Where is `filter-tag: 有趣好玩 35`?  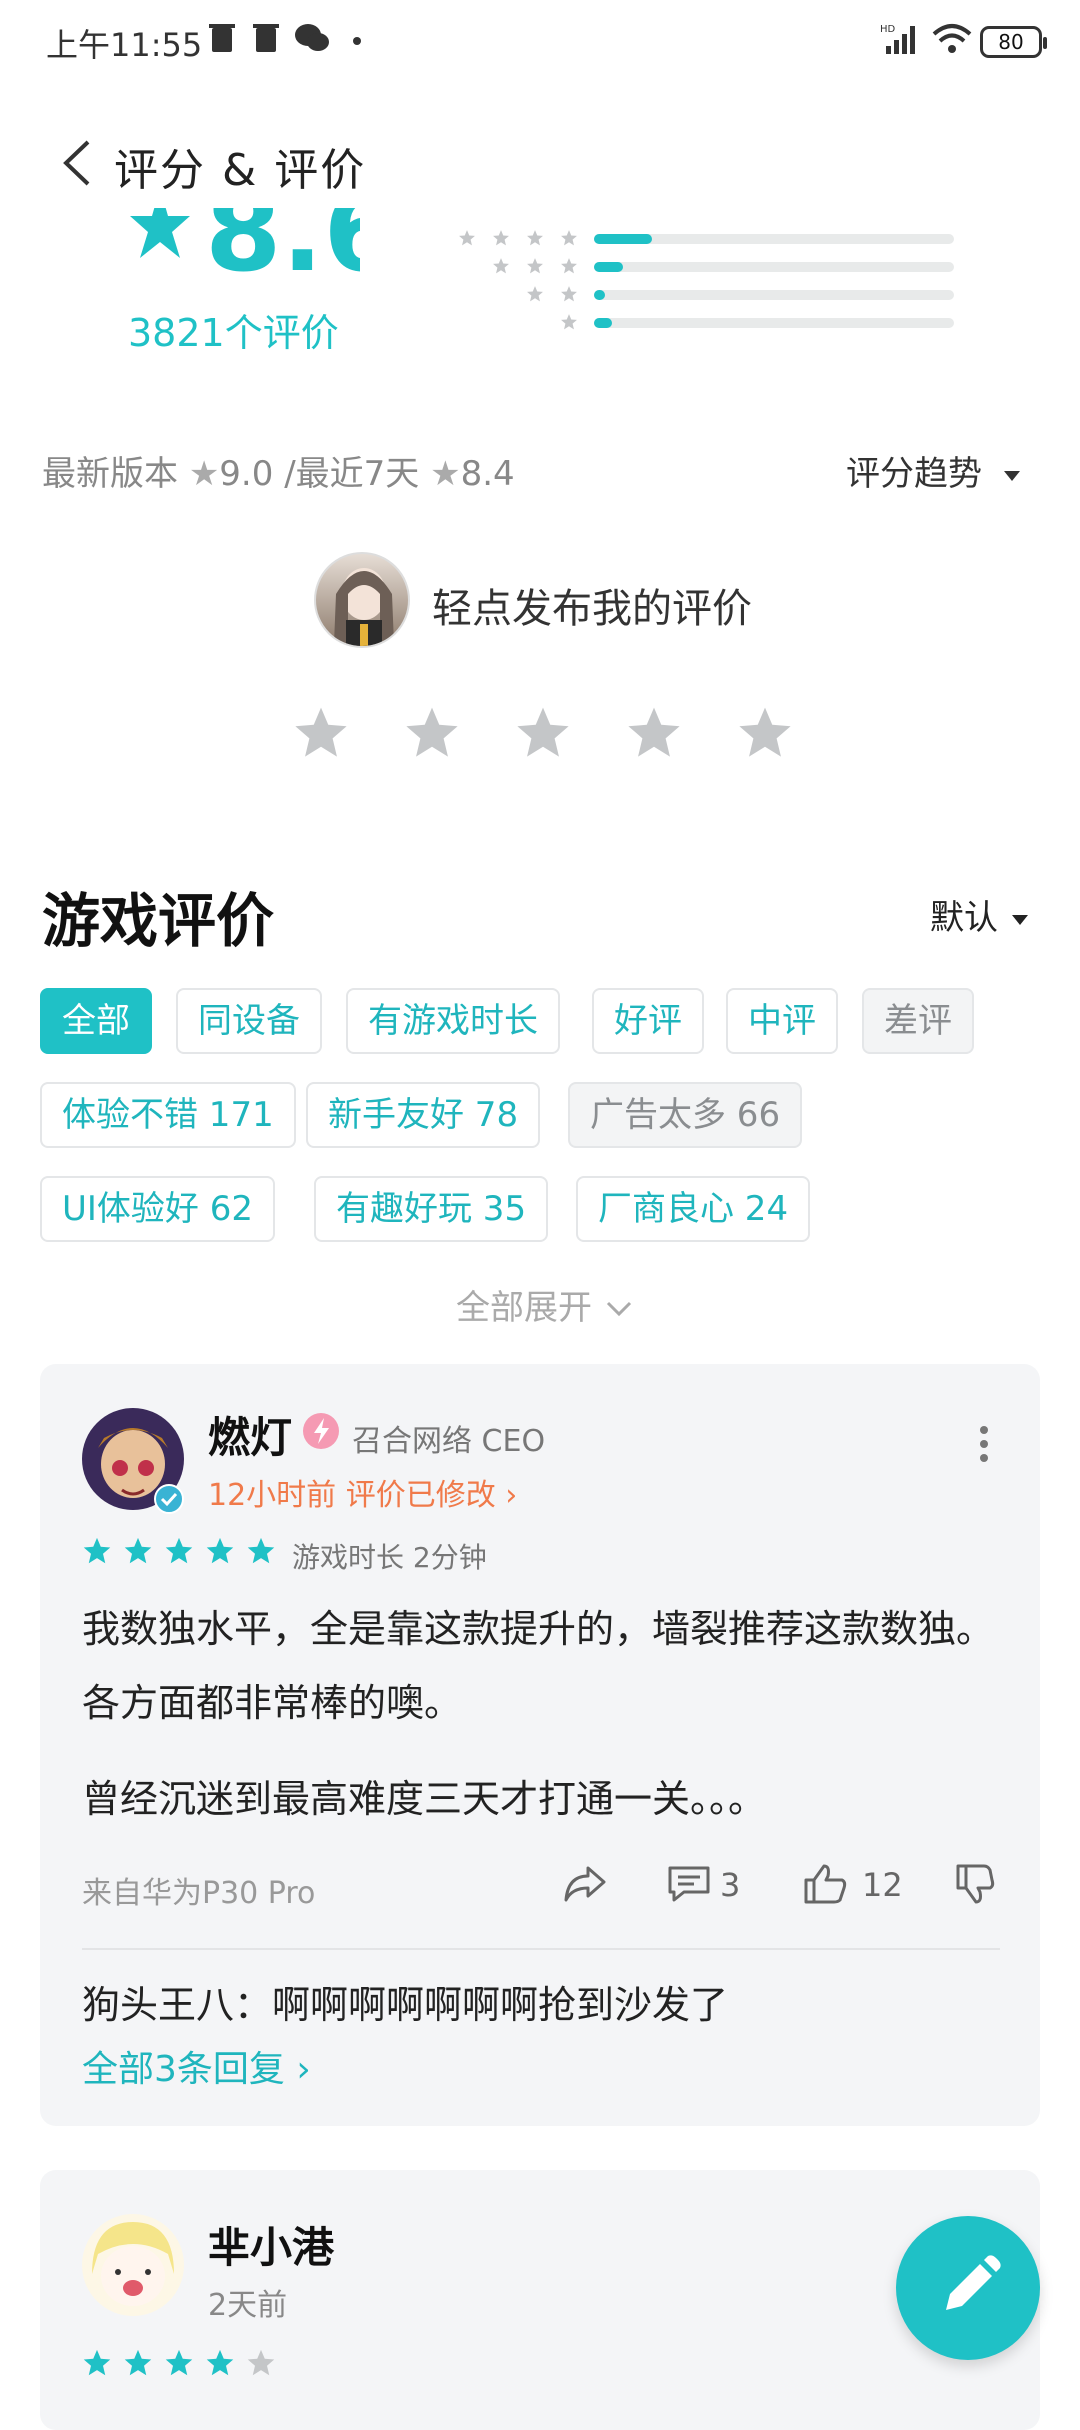 filter-tag: 有趣好玩 35 is located at coordinates (431, 1209).